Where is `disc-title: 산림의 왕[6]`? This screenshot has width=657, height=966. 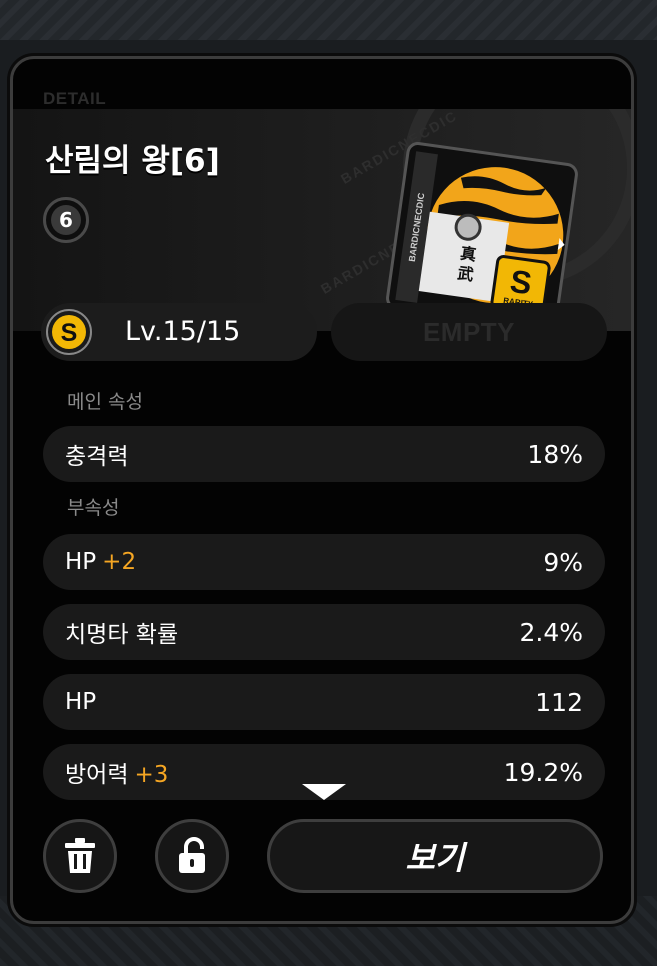
disc-title: 산림의 왕[6] is located at coordinates (132, 161).